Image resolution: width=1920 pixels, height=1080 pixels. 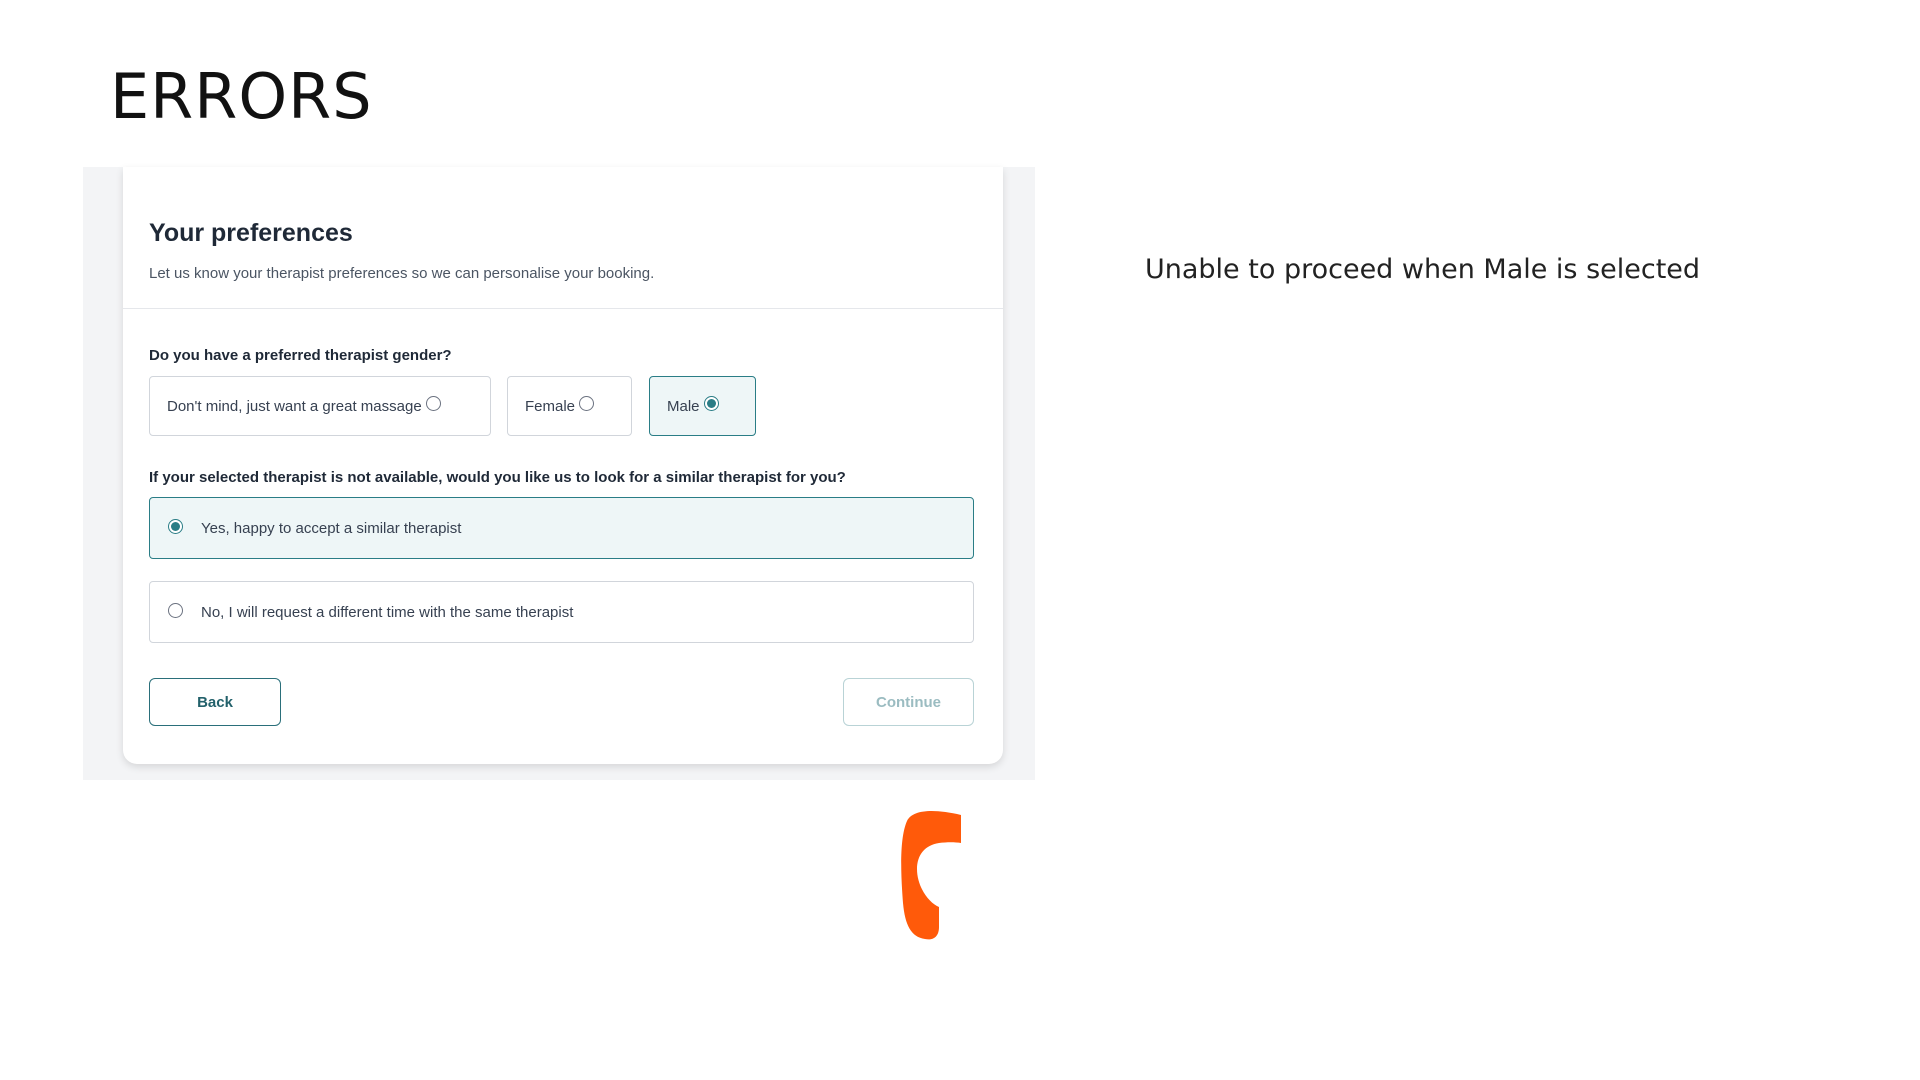 I want to click on page-title: Your preferences, so click(x=251, y=233).